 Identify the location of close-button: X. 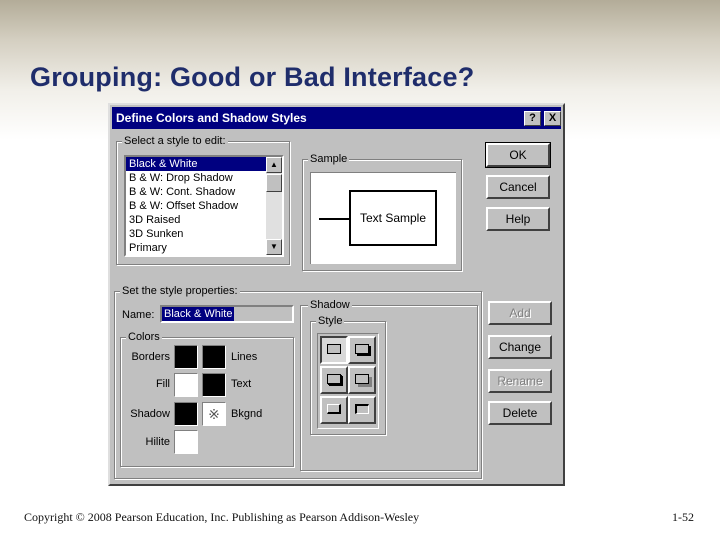
(552, 118).